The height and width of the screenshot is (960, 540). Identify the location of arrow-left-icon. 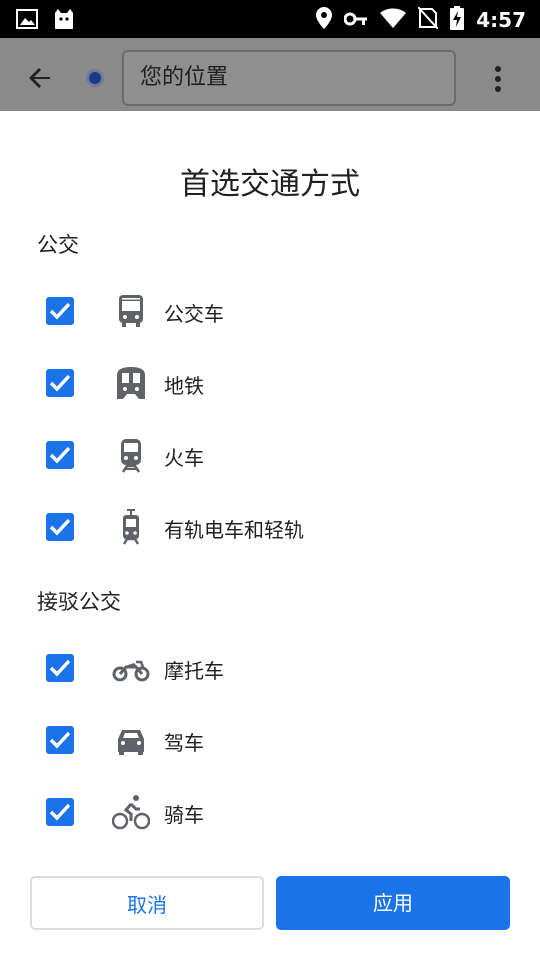
(39, 78).